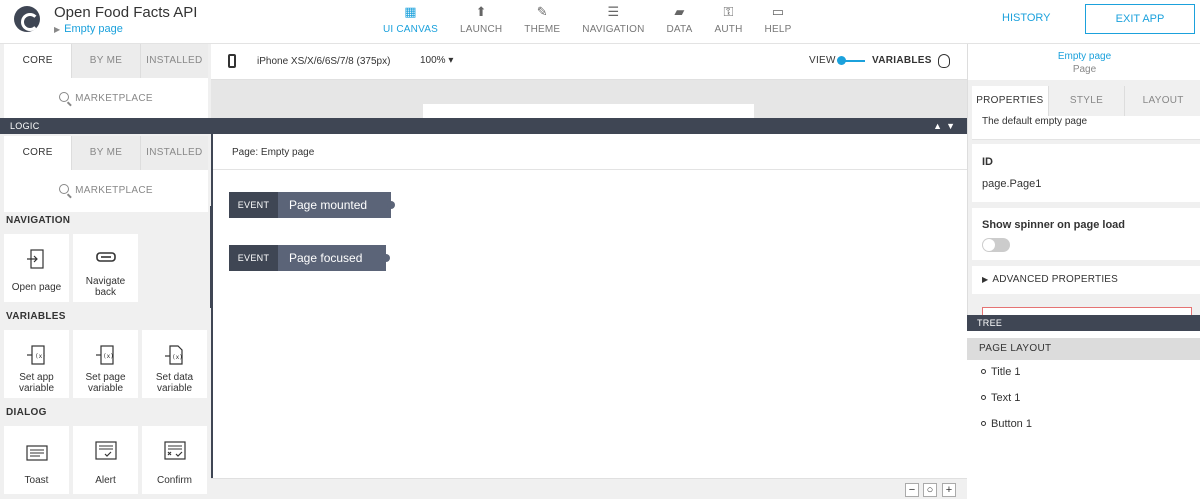 This screenshot has width=1200, height=499. I want to click on logic-tab-by-me: BY ME, so click(106, 153).